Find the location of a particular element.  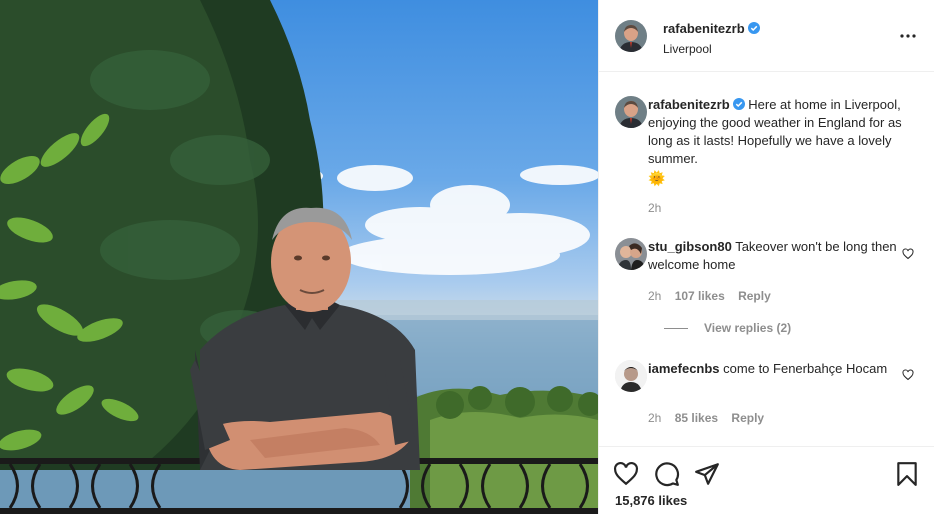

sun-emoji: 🌞 is located at coordinates (657, 178).